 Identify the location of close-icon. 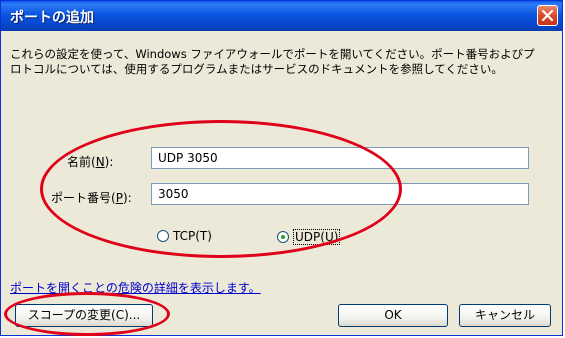
(547, 15).